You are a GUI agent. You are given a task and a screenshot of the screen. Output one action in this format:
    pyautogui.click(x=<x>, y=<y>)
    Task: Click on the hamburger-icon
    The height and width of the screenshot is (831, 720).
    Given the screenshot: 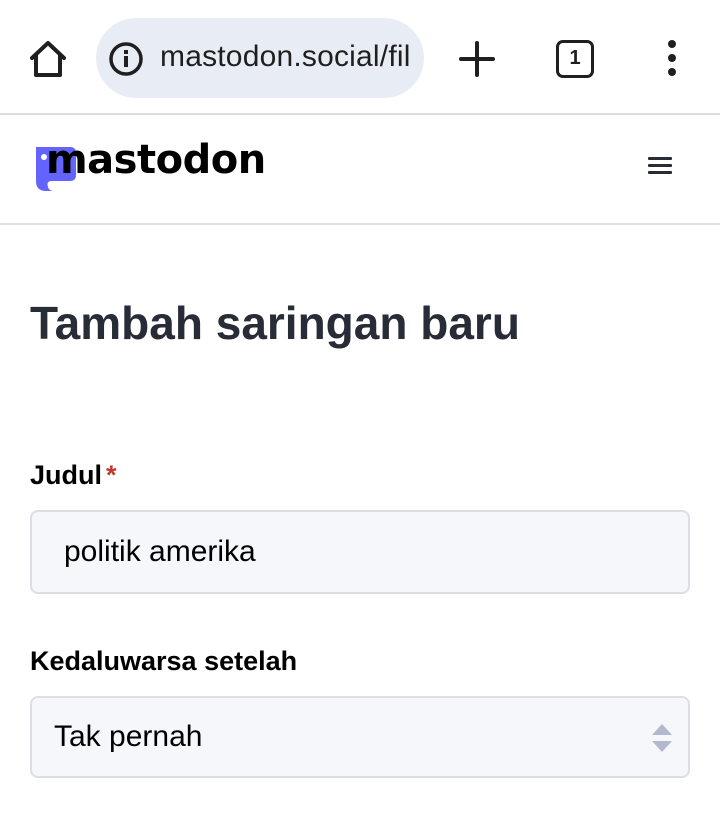 What is the action you would take?
    pyautogui.click(x=660, y=158)
    